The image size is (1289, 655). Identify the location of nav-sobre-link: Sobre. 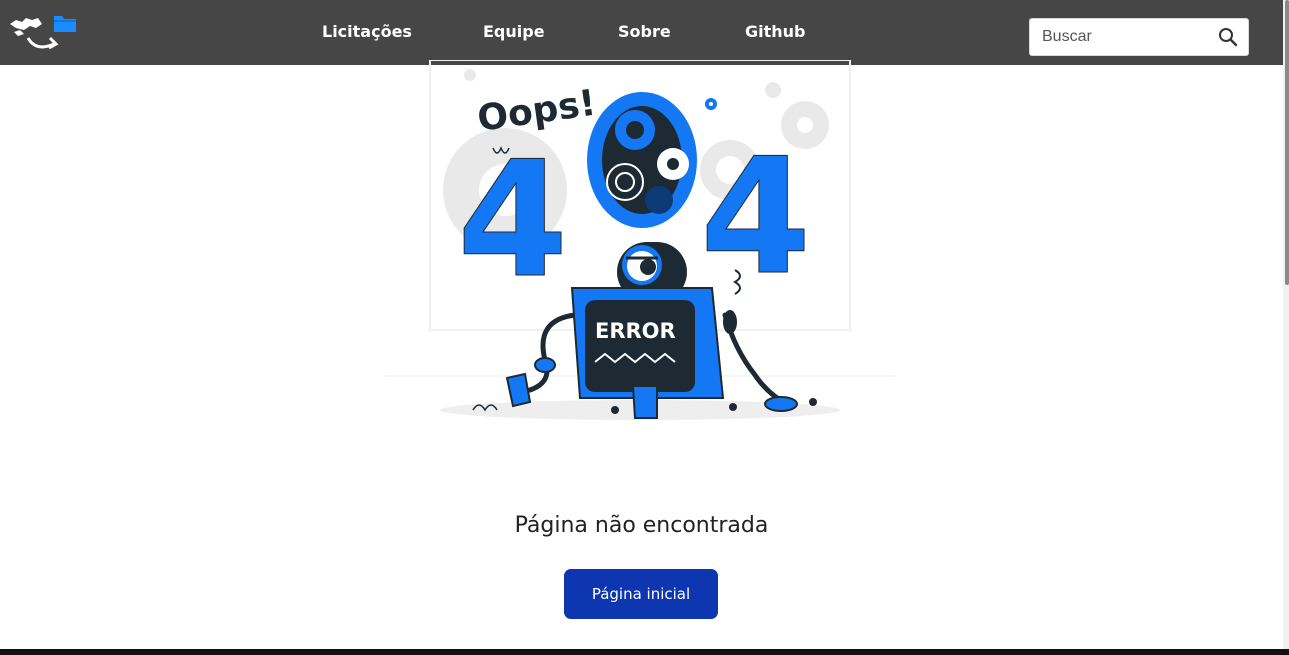
(644, 31).